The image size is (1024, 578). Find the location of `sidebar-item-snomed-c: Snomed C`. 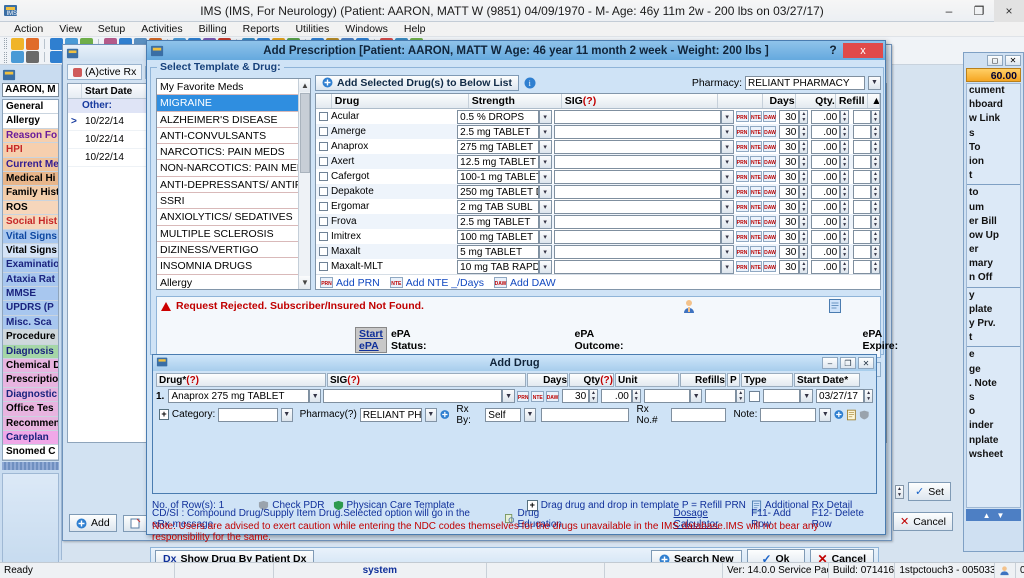

sidebar-item-snomed-c: Snomed C is located at coordinates (30, 452).